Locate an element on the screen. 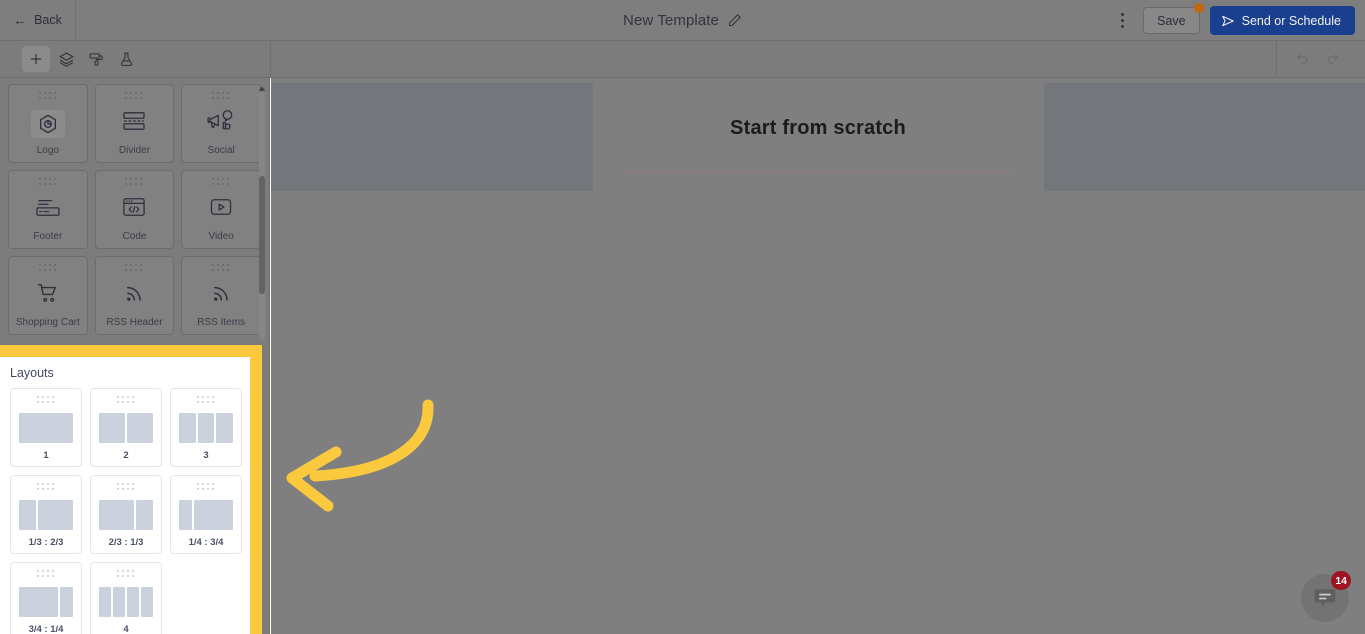 Image resolution: width=1365 pixels, height=634 pixels. block-tile-rss-items: RSS Items is located at coordinates (221, 295).